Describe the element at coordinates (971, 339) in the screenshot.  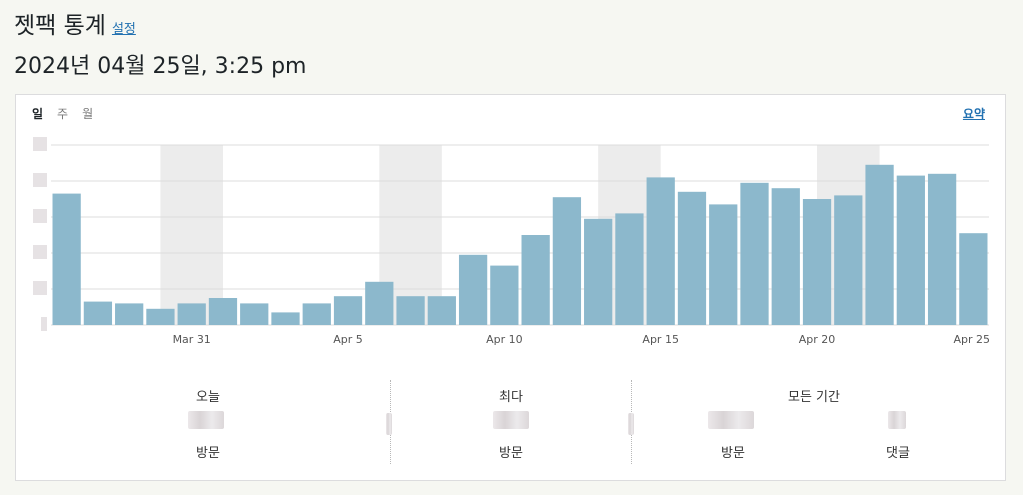
I see `x-tick-label: Apr 25` at that location.